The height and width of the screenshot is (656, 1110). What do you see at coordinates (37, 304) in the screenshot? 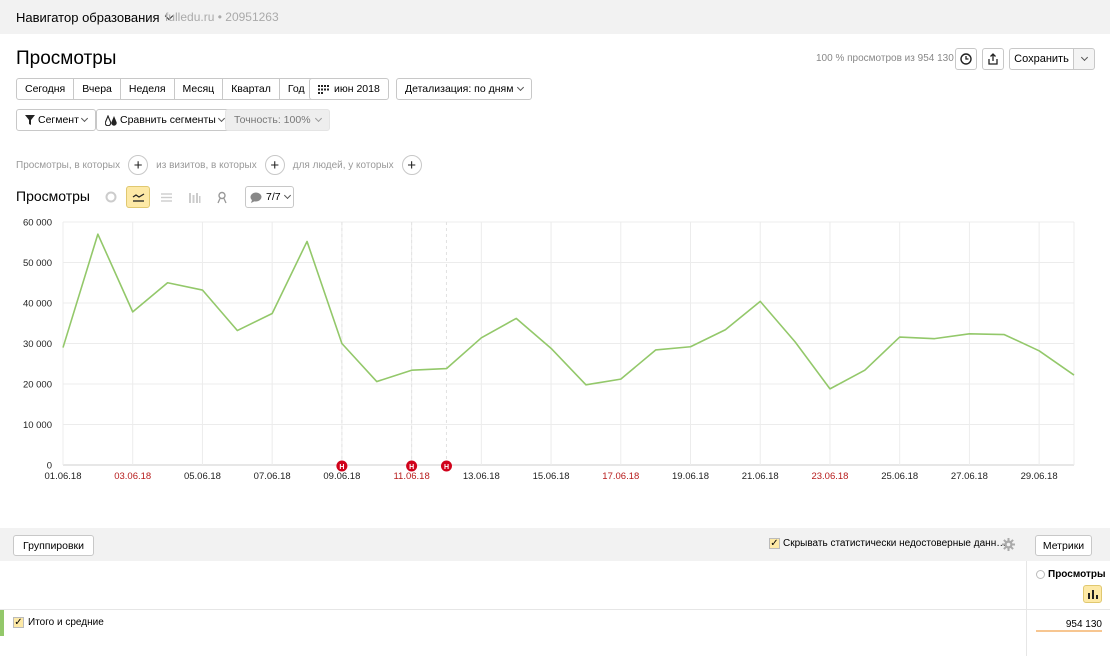
I see `y-tick-label: 40 000` at bounding box center [37, 304].